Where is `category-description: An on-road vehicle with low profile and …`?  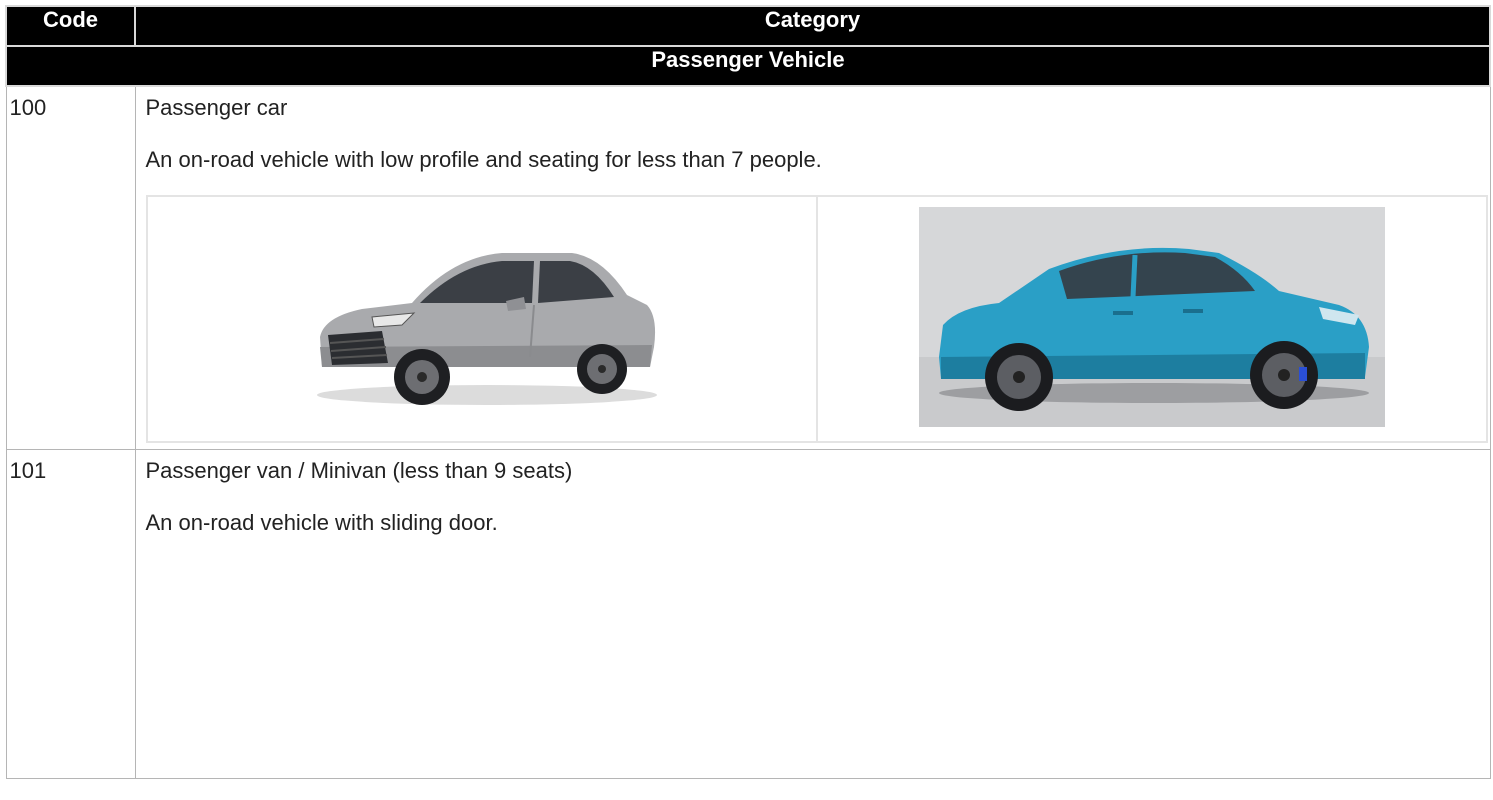
category-description: An on-road vehicle with low profile and … is located at coordinates (483, 159).